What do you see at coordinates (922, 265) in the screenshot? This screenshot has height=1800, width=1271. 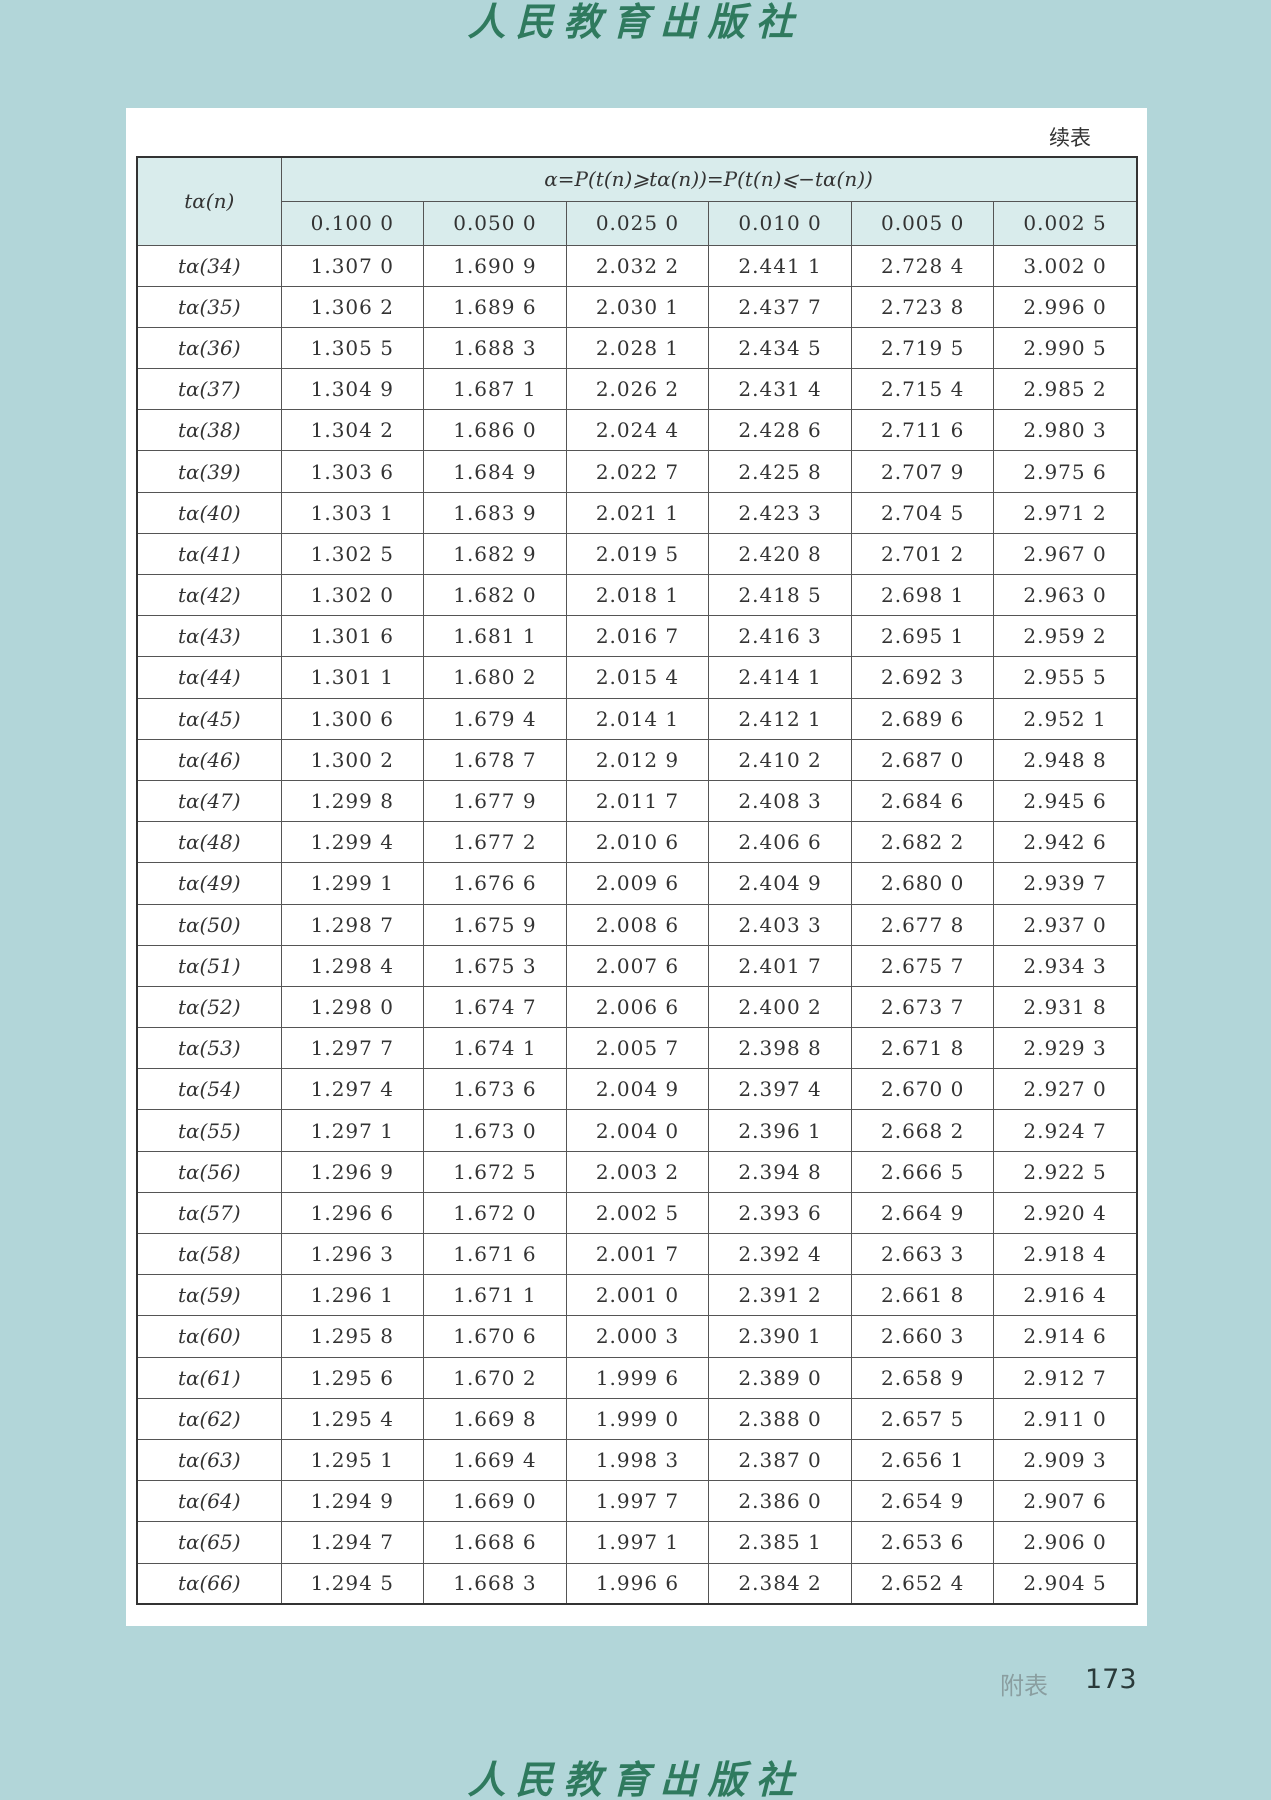 I see `table-cell: 2.728 4` at bounding box center [922, 265].